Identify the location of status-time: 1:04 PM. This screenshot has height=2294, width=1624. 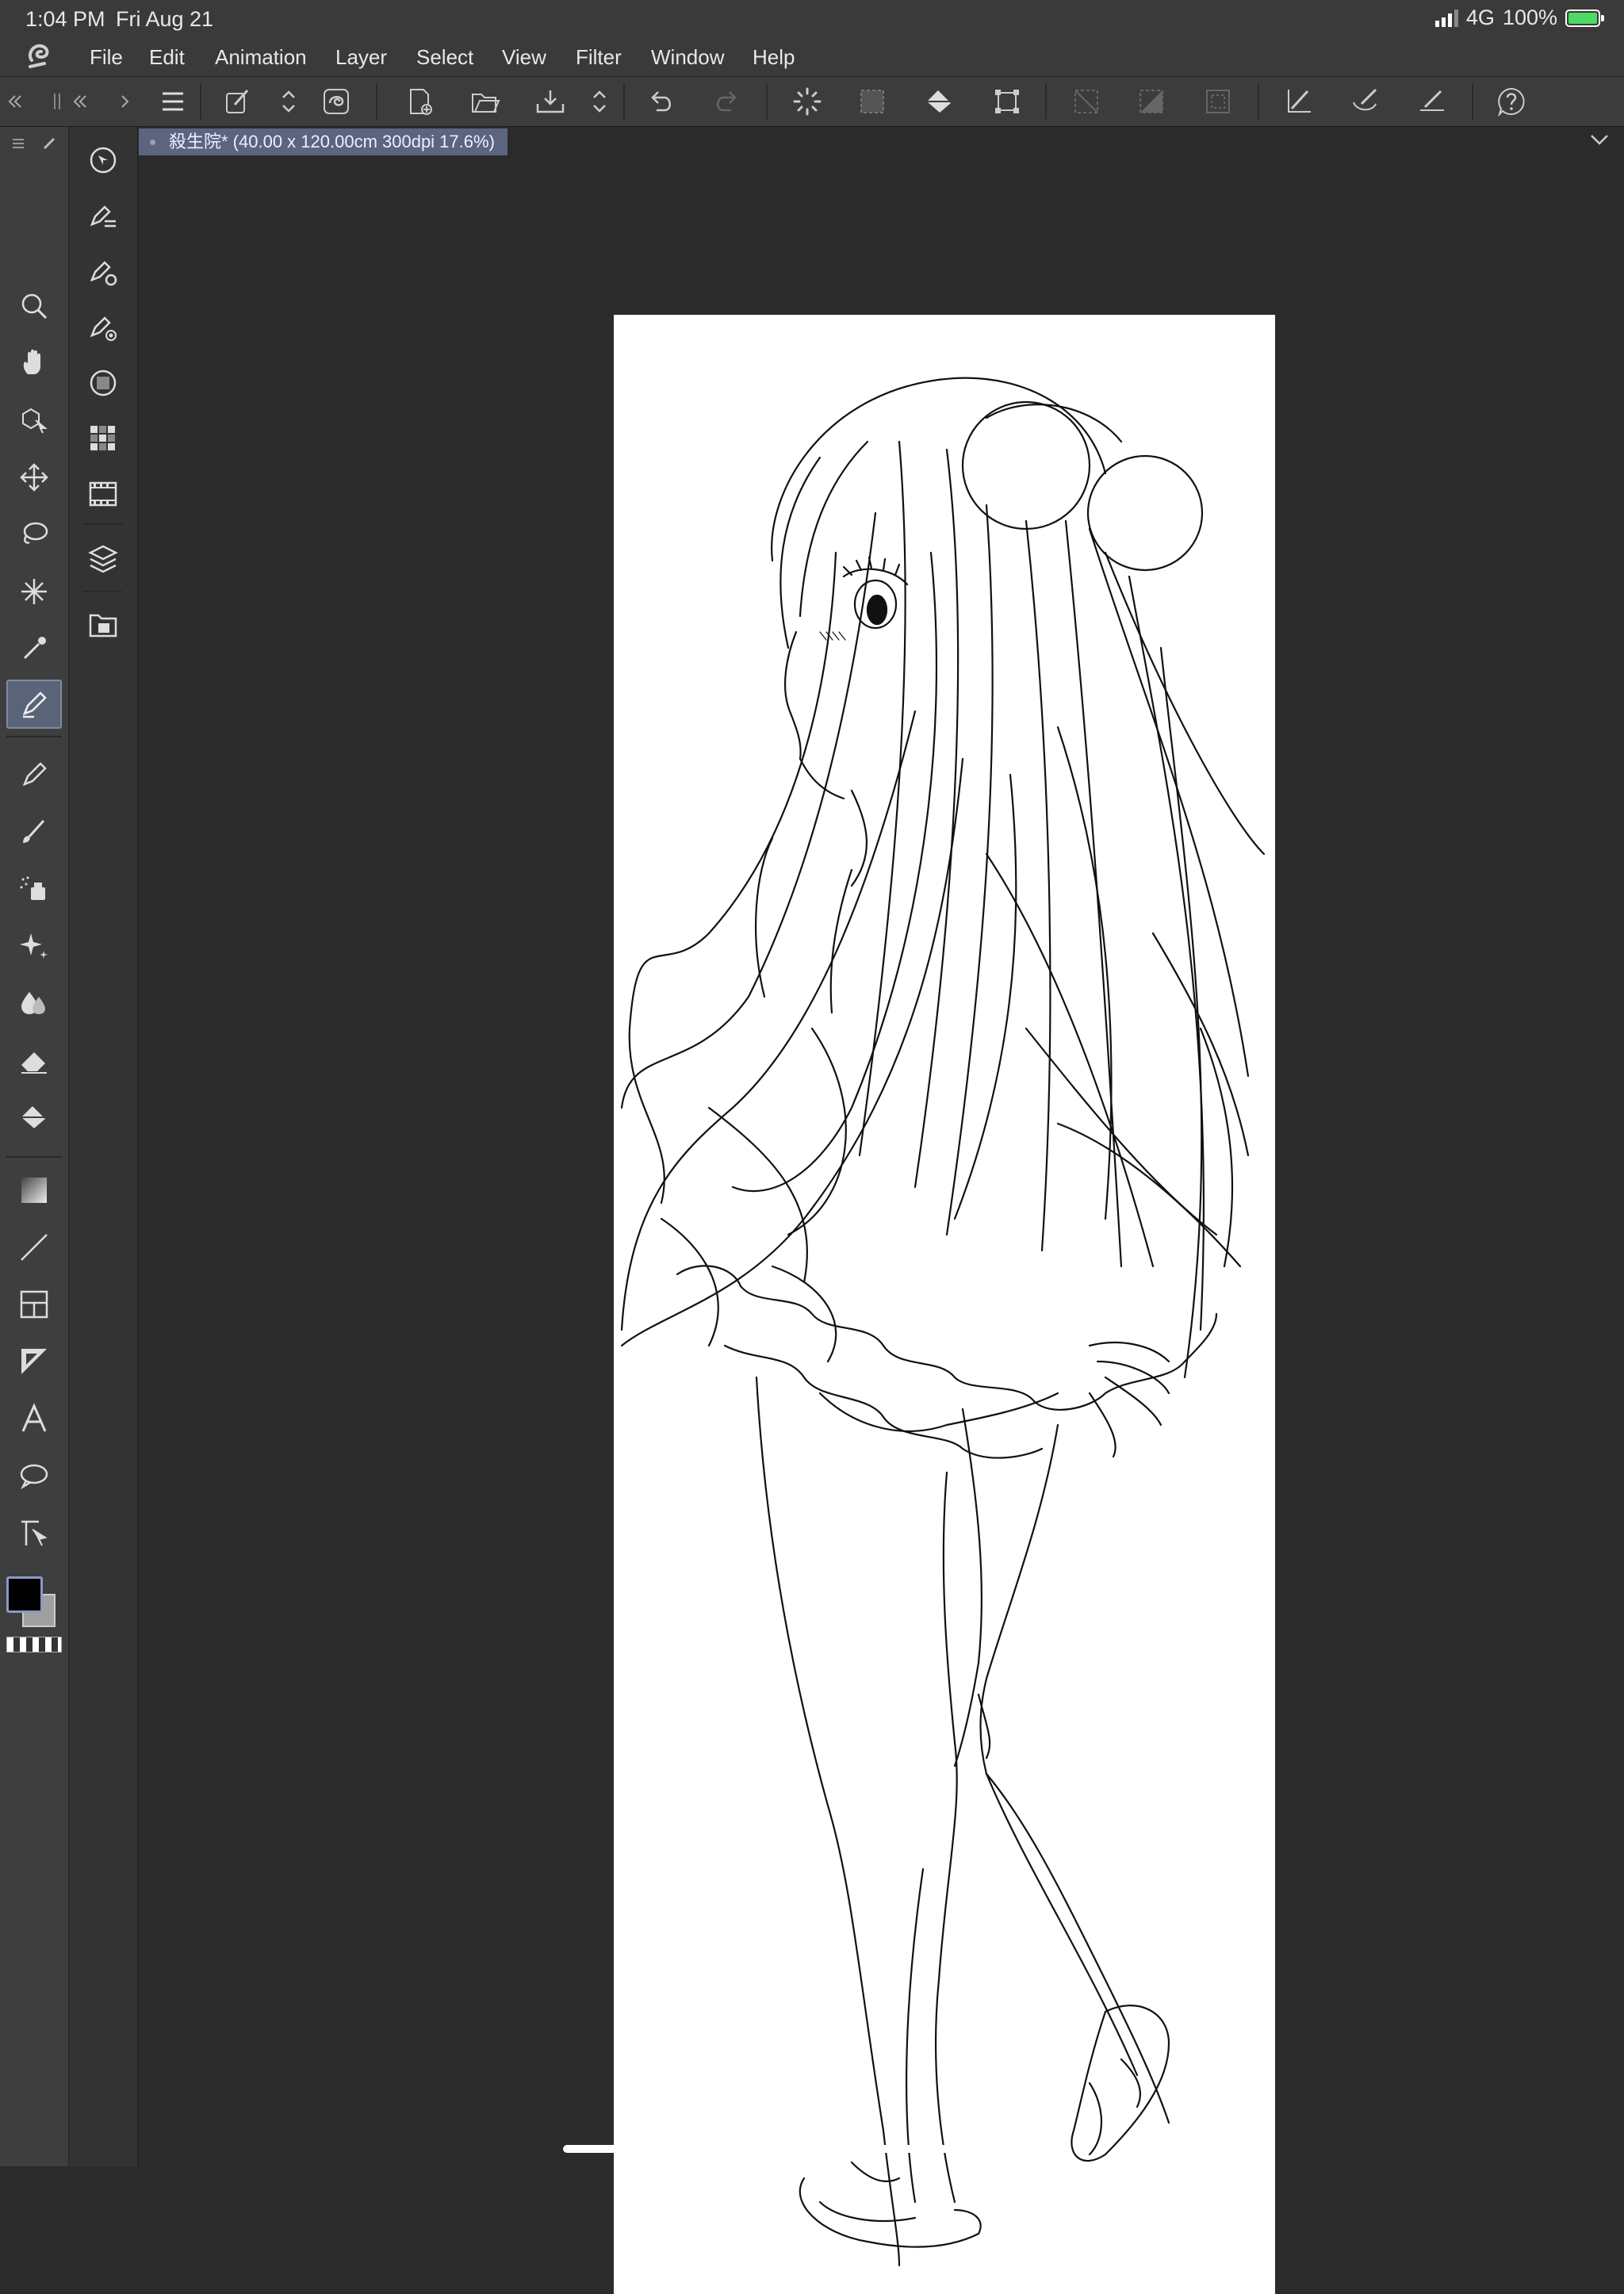
(65, 19).